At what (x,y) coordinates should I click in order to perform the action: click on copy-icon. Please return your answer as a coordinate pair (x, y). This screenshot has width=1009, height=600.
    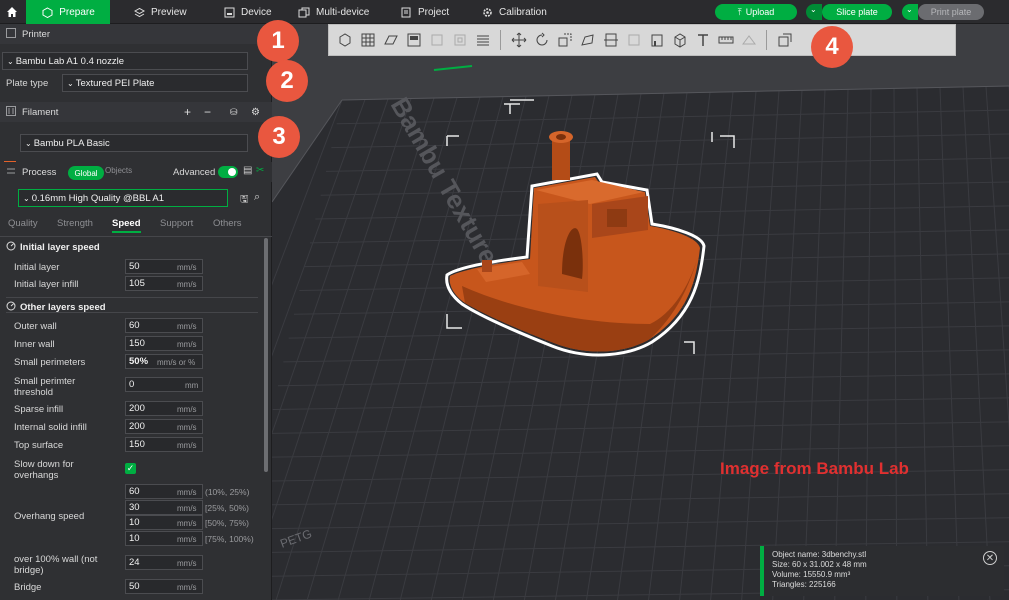
    Looking at the image, I should click on (459, 40).